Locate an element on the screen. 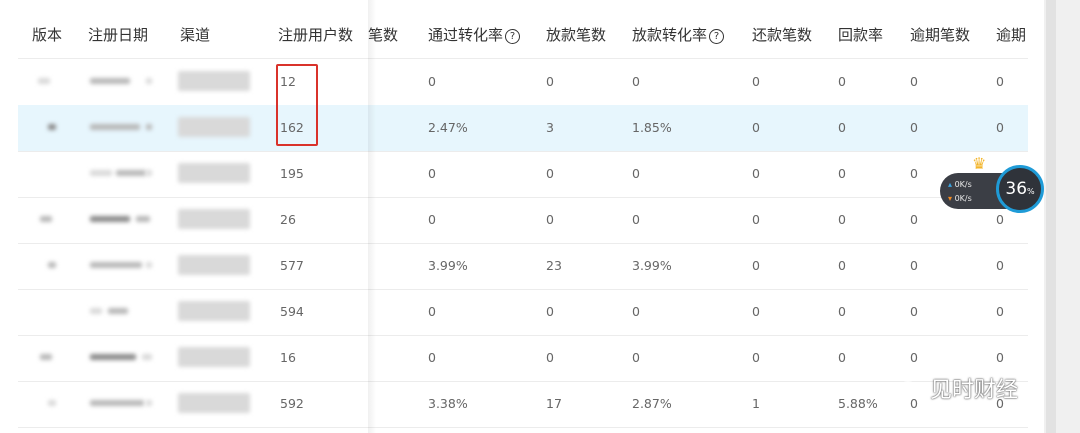 The image size is (1080, 433). scrollbar-thumb is located at coordinates (1051, 216).